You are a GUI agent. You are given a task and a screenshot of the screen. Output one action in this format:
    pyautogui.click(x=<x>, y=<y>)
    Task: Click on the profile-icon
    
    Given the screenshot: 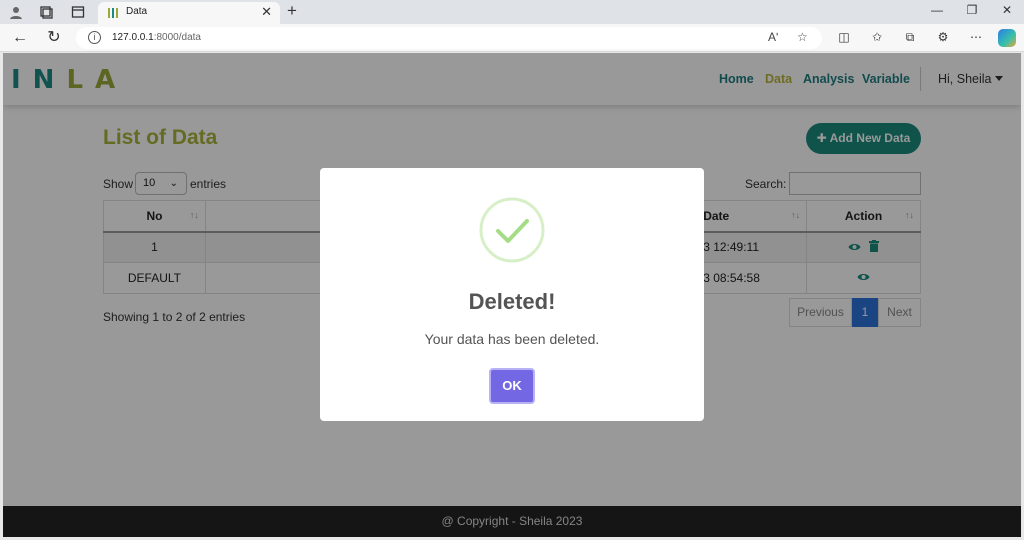 What is the action you would take?
    pyautogui.click(x=16, y=12)
    